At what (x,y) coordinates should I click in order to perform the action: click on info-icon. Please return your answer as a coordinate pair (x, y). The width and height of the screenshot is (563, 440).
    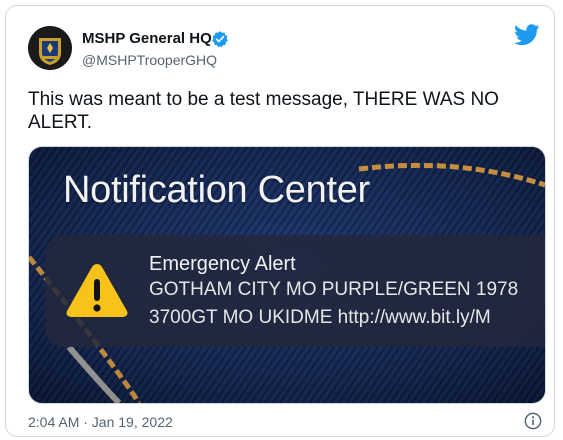
    Looking at the image, I should click on (533, 421).